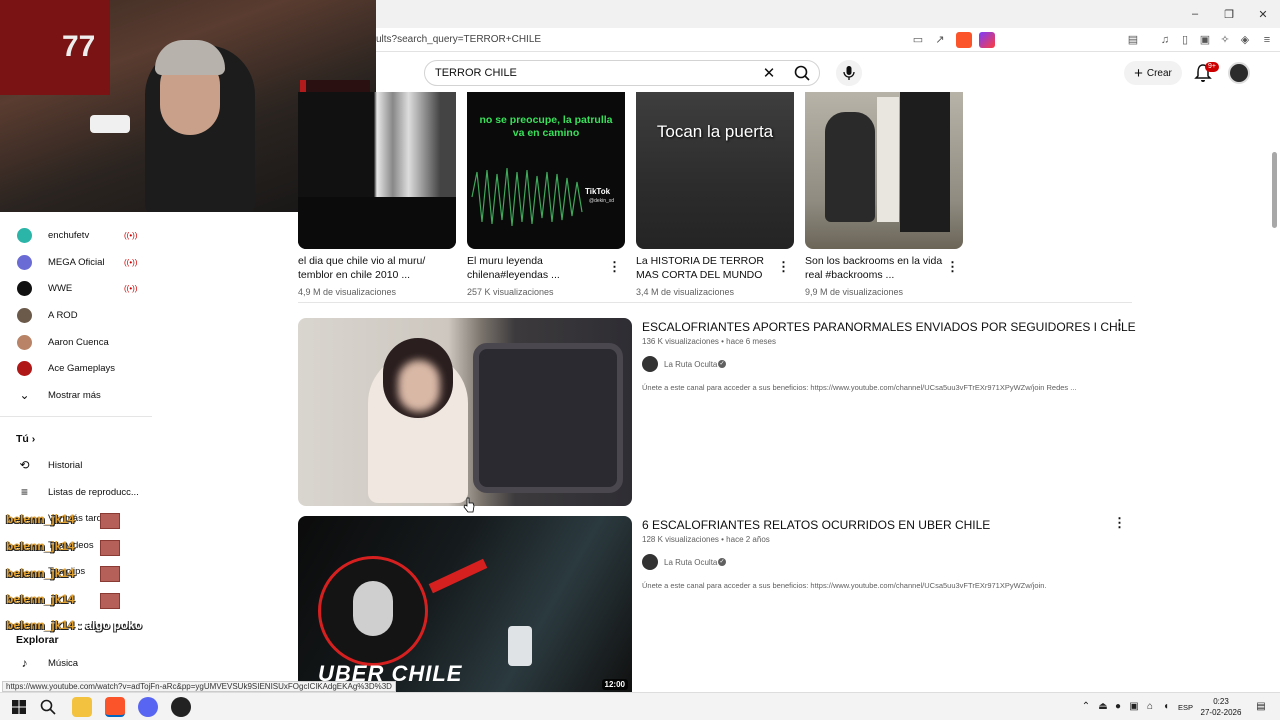 Image resolution: width=1280 pixels, height=720 pixels. Describe the element at coordinates (520, 646) in the screenshot. I see `phone-image` at that location.